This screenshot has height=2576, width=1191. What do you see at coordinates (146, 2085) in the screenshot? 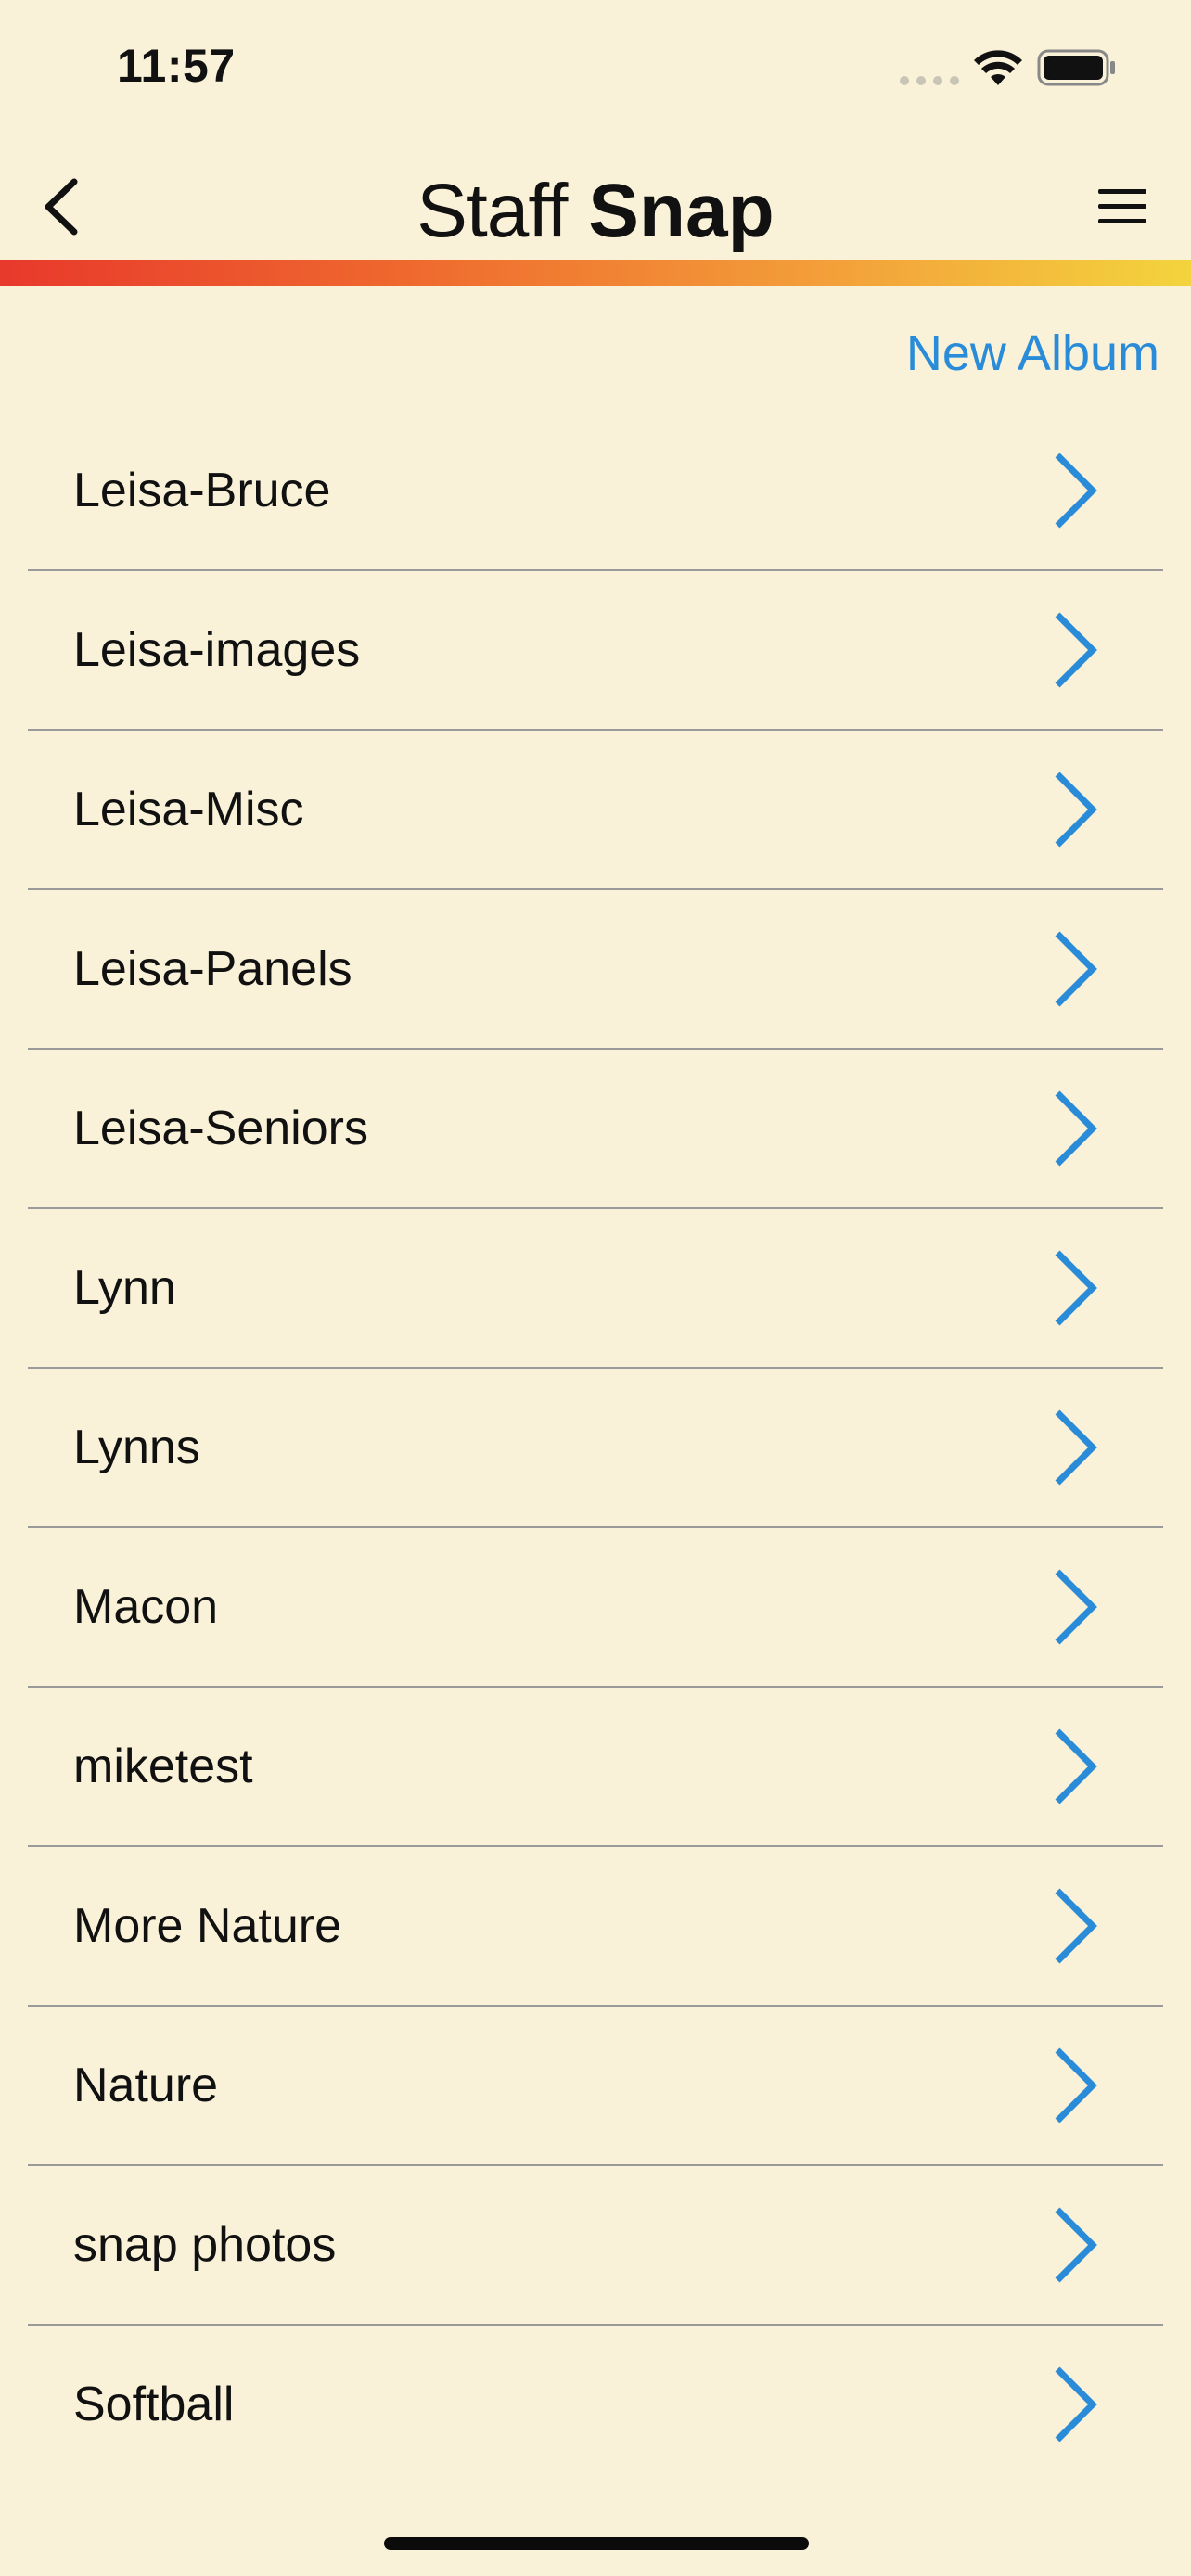
I see `album-label: Nature` at bounding box center [146, 2085].